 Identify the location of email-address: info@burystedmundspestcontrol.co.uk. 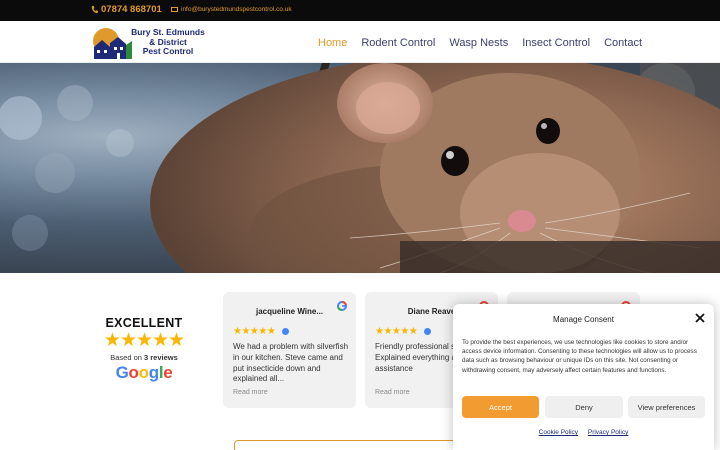
(236, 9).